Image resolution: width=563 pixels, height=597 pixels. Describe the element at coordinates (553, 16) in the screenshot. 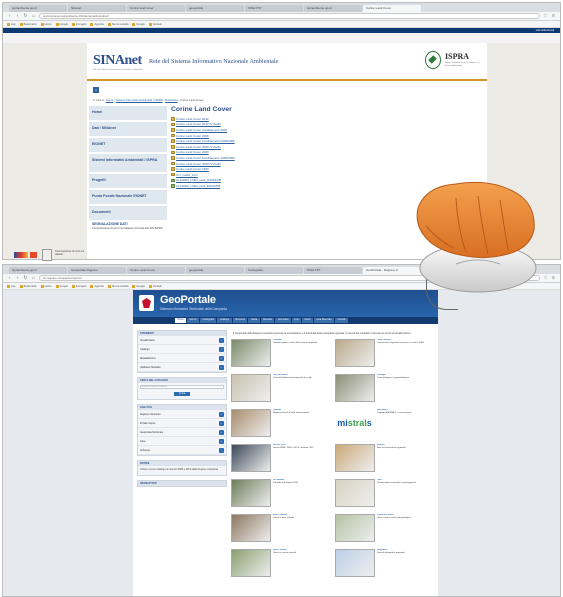

I see `menu-icon: ≡` at that location.